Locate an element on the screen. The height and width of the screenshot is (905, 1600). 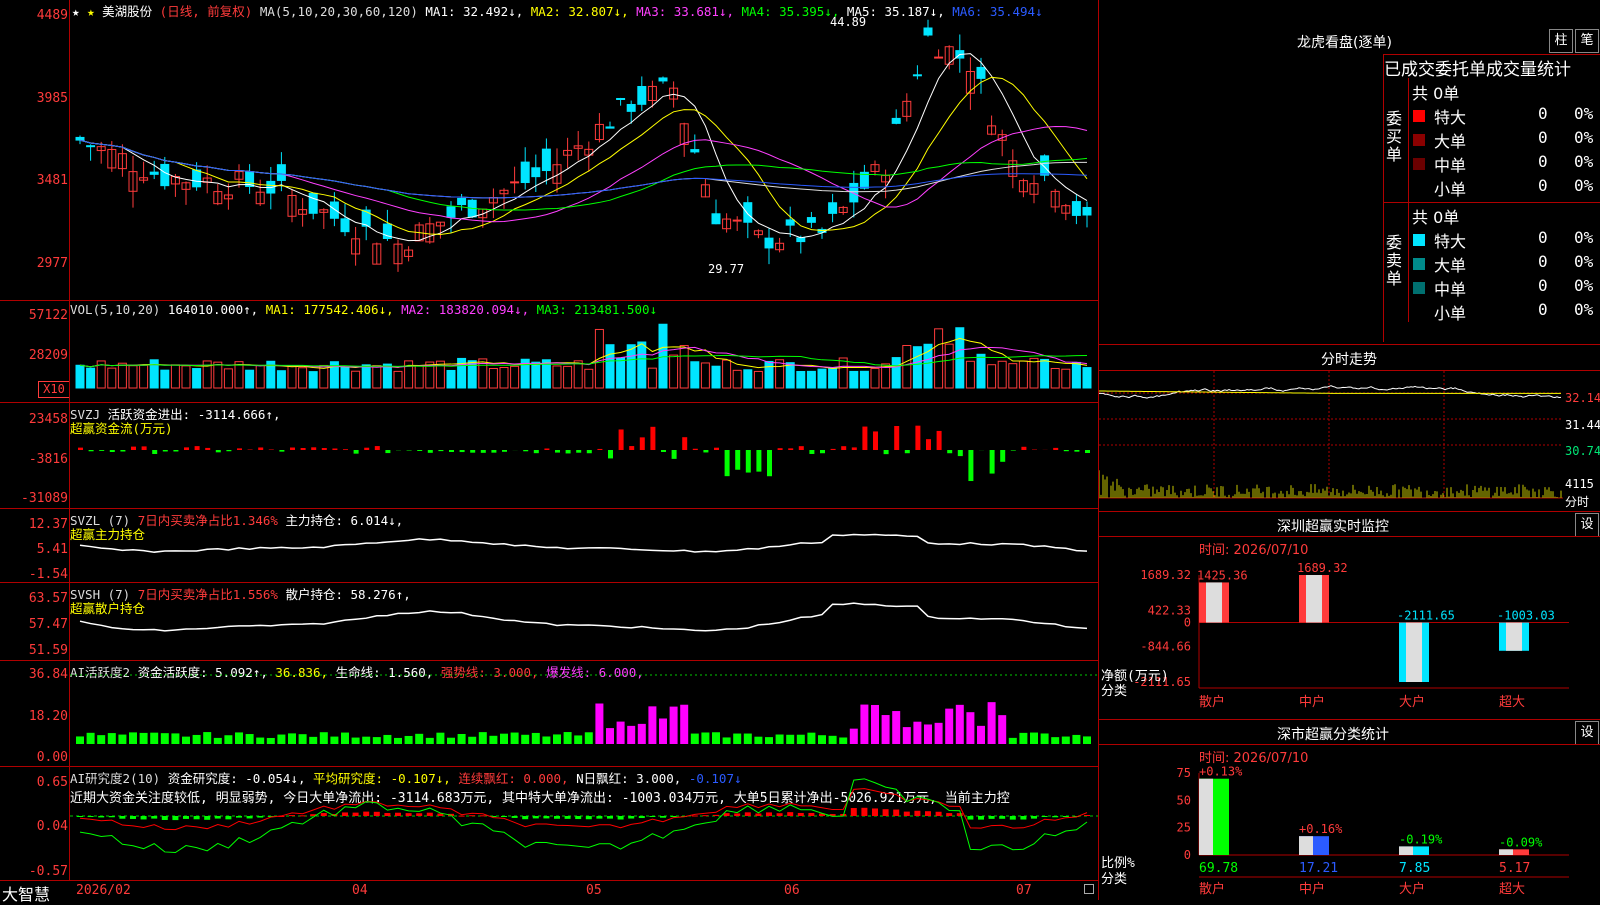
svzj-chart is located at coordinates (584, 455).